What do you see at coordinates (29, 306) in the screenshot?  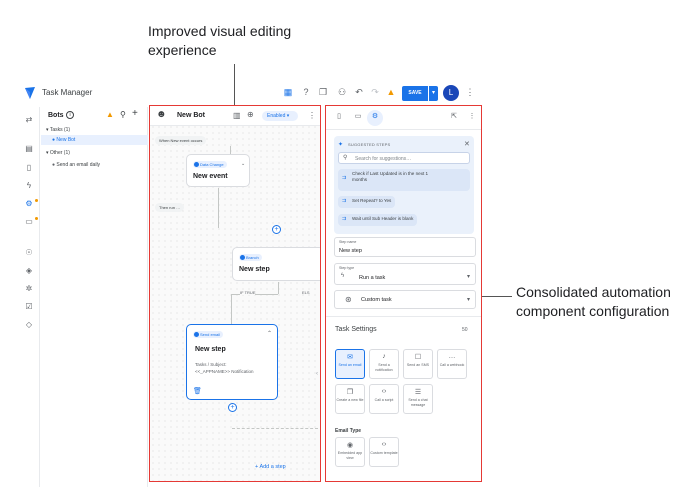 I see `manage-rail-icon: ☑` at bounding box center [29, 306].